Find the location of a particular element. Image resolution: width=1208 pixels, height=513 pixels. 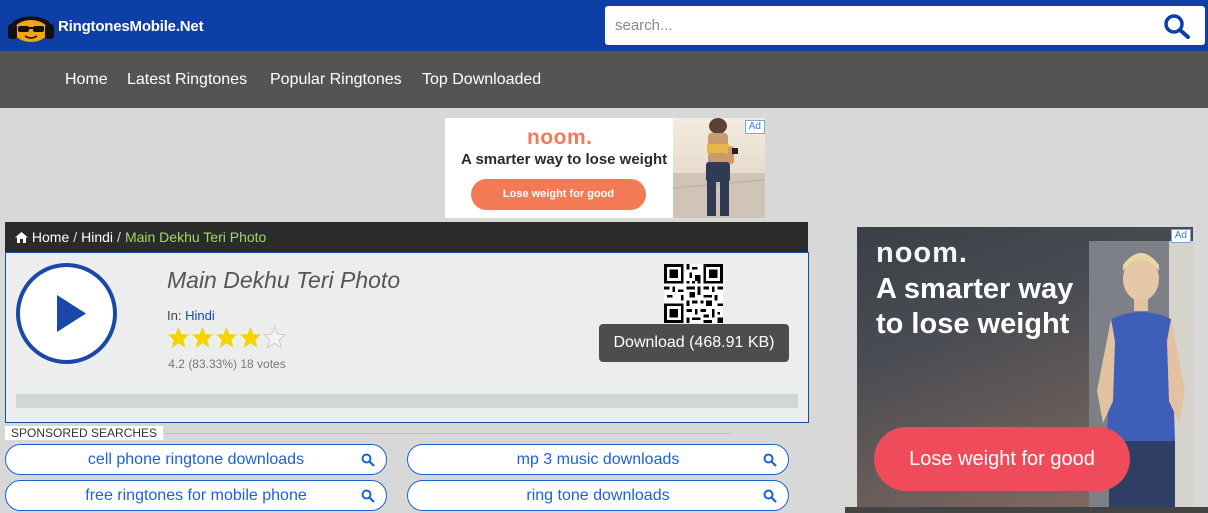

sponsored-search-item: mp 3 music downloads is located at coordinates (598, 459).